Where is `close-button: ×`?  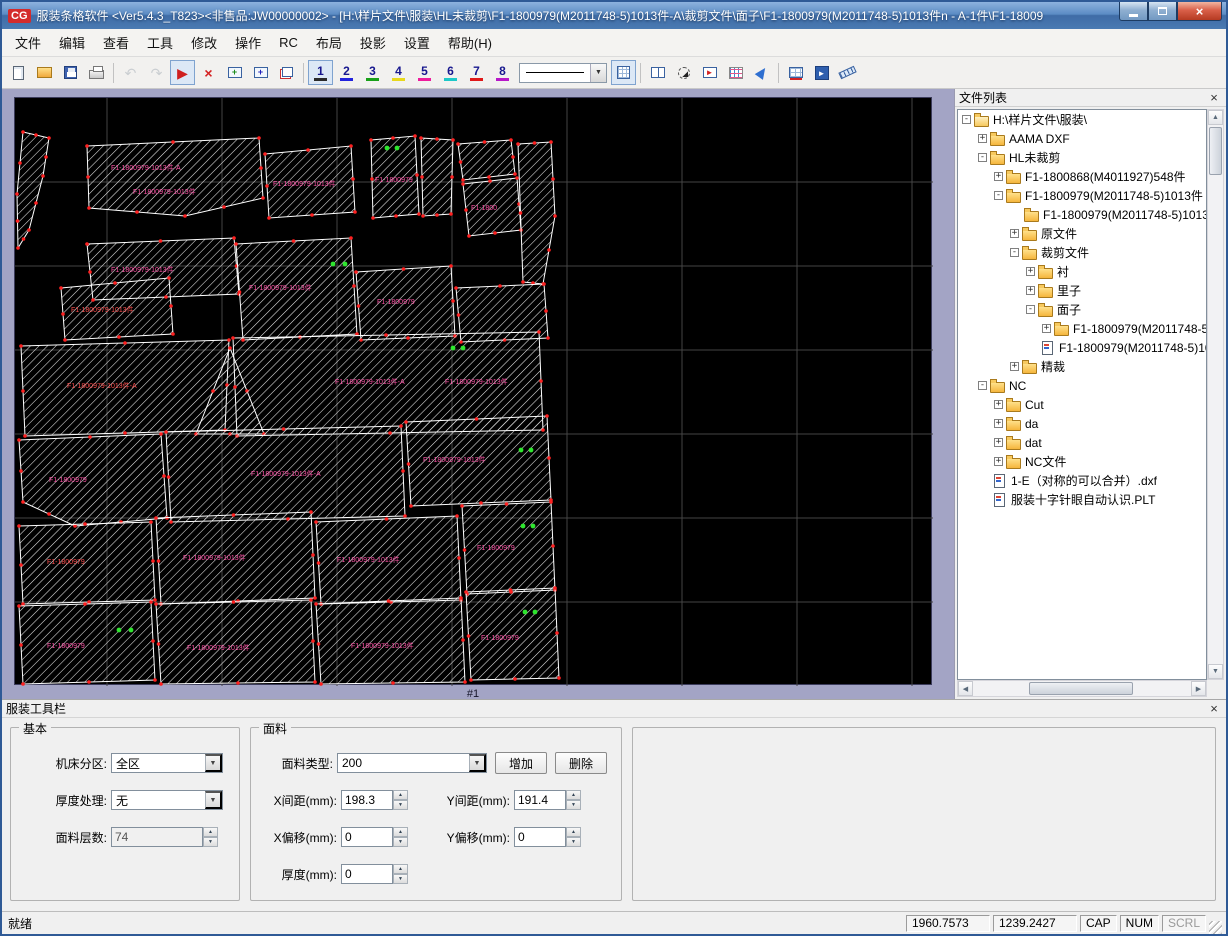 close-button: × is located at coordinates (1199, 11).